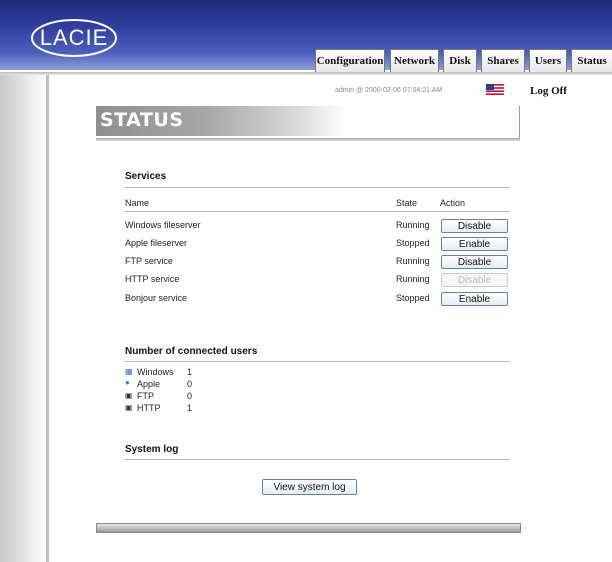 This screenshot has height=562, width=612. I want to click on col-header-action: Action, so click(453, 203).